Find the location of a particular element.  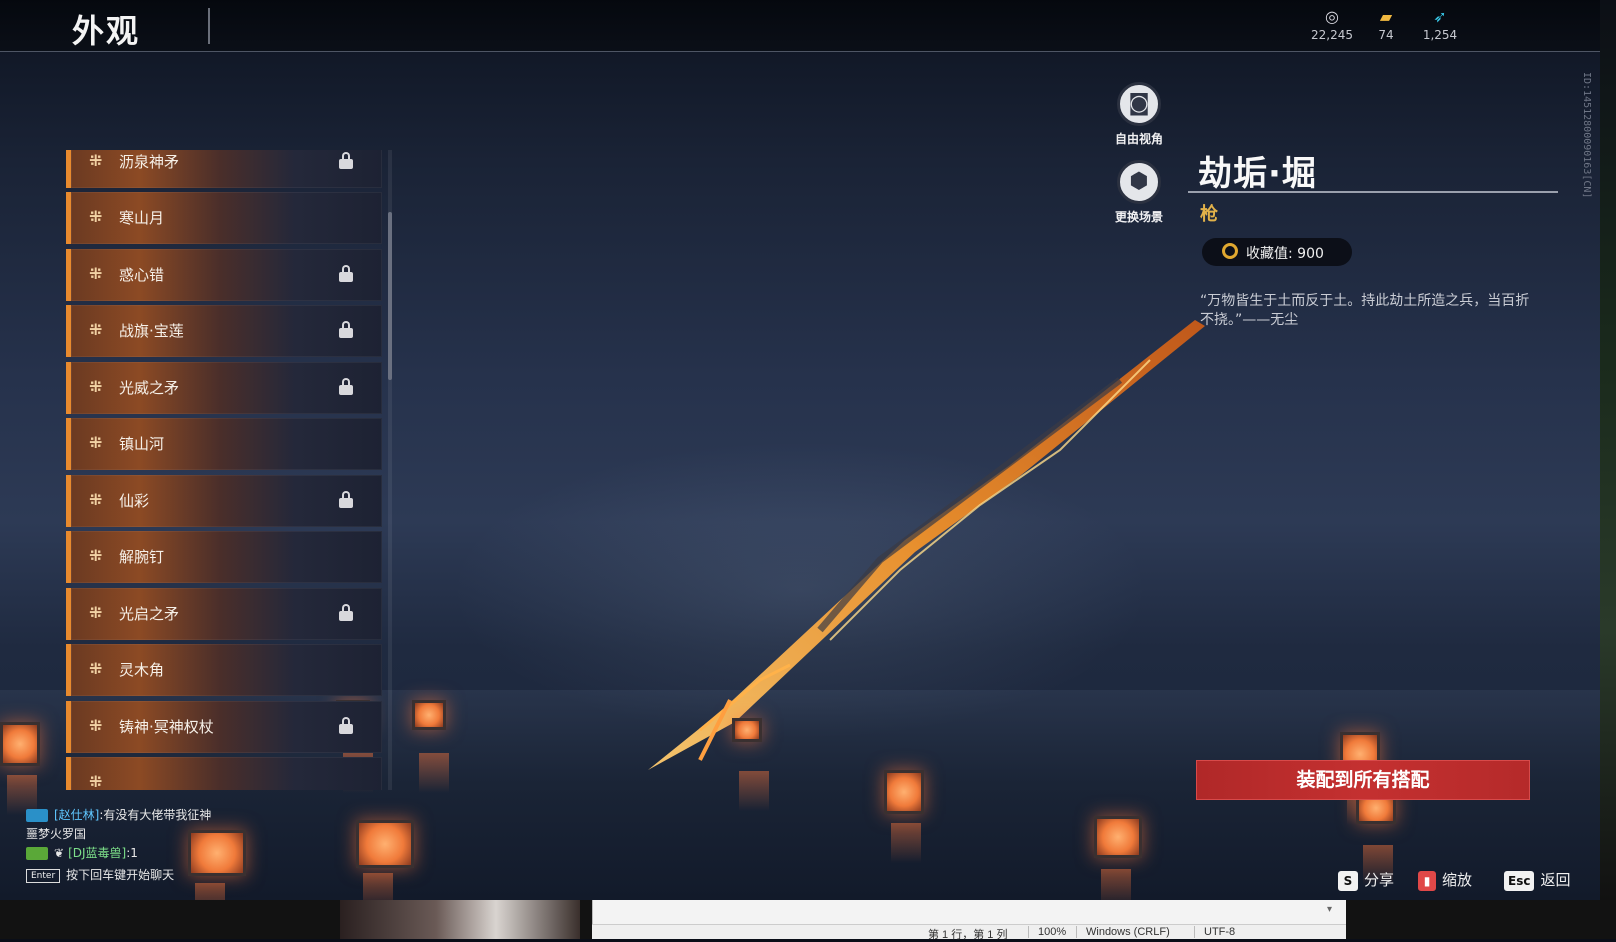

coin-icon: ◎ is located at coordinates (1332, 16).